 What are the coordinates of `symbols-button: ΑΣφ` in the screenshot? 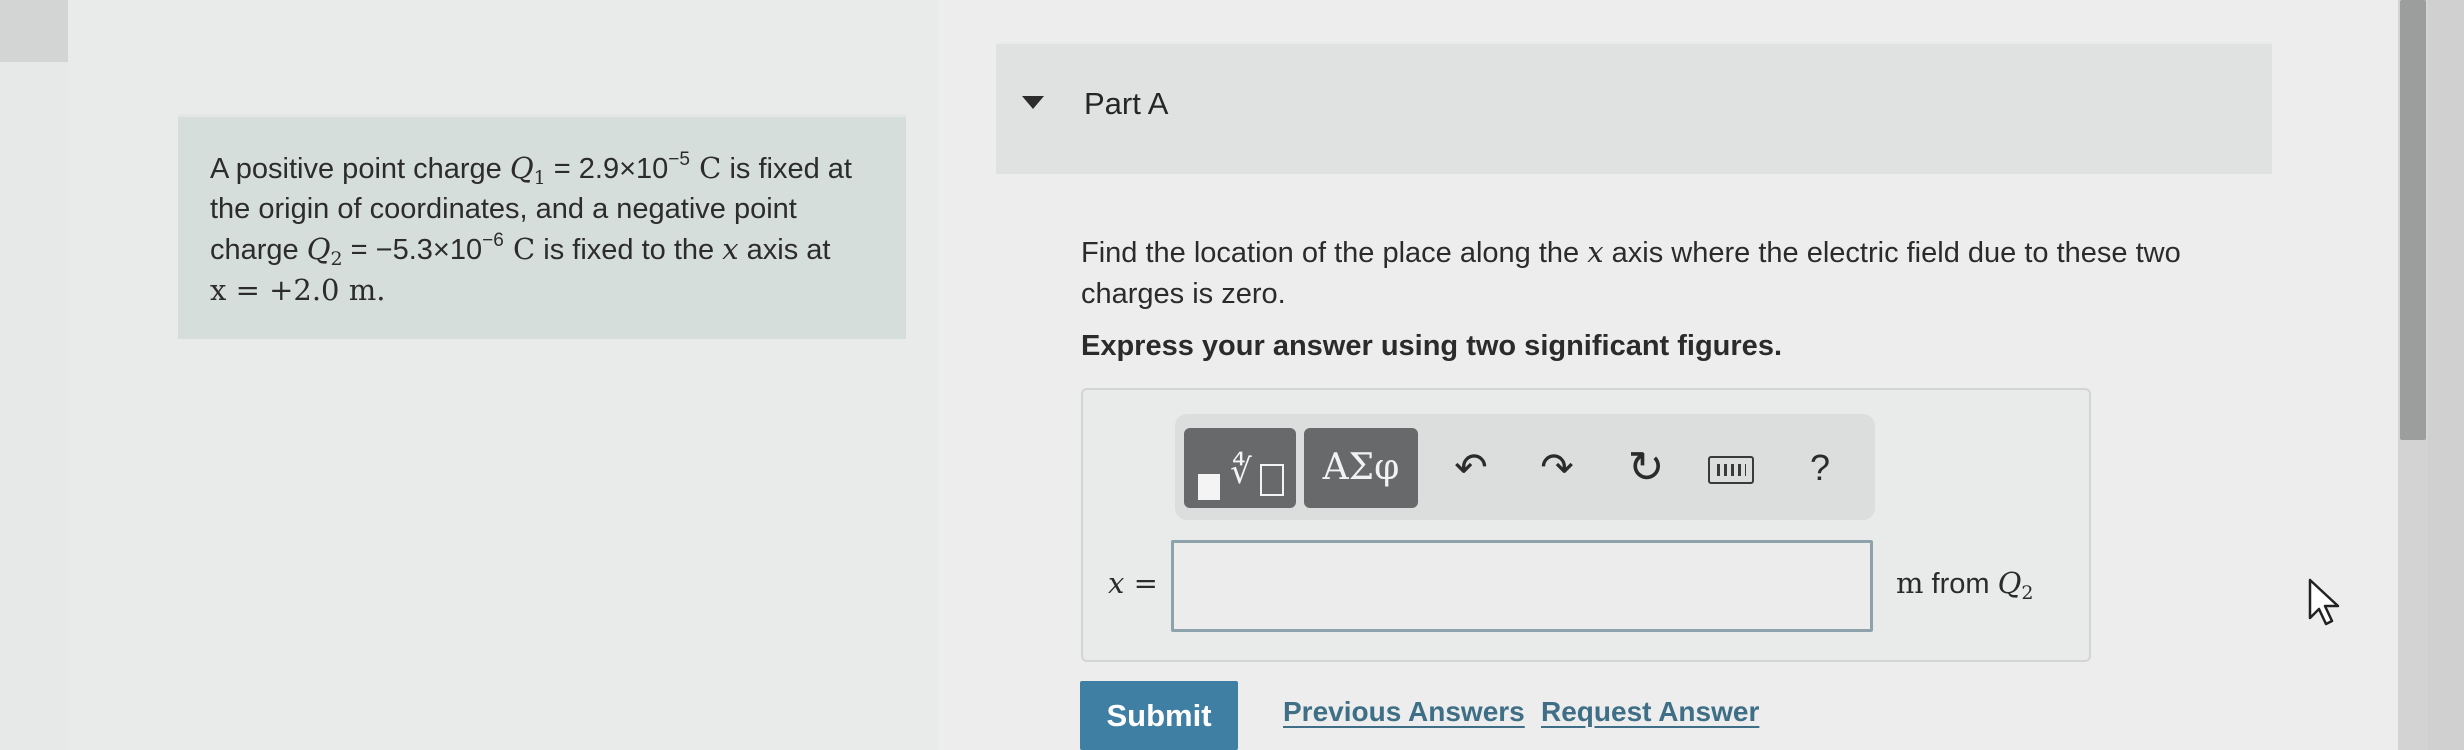 It's located at (1361, 468).